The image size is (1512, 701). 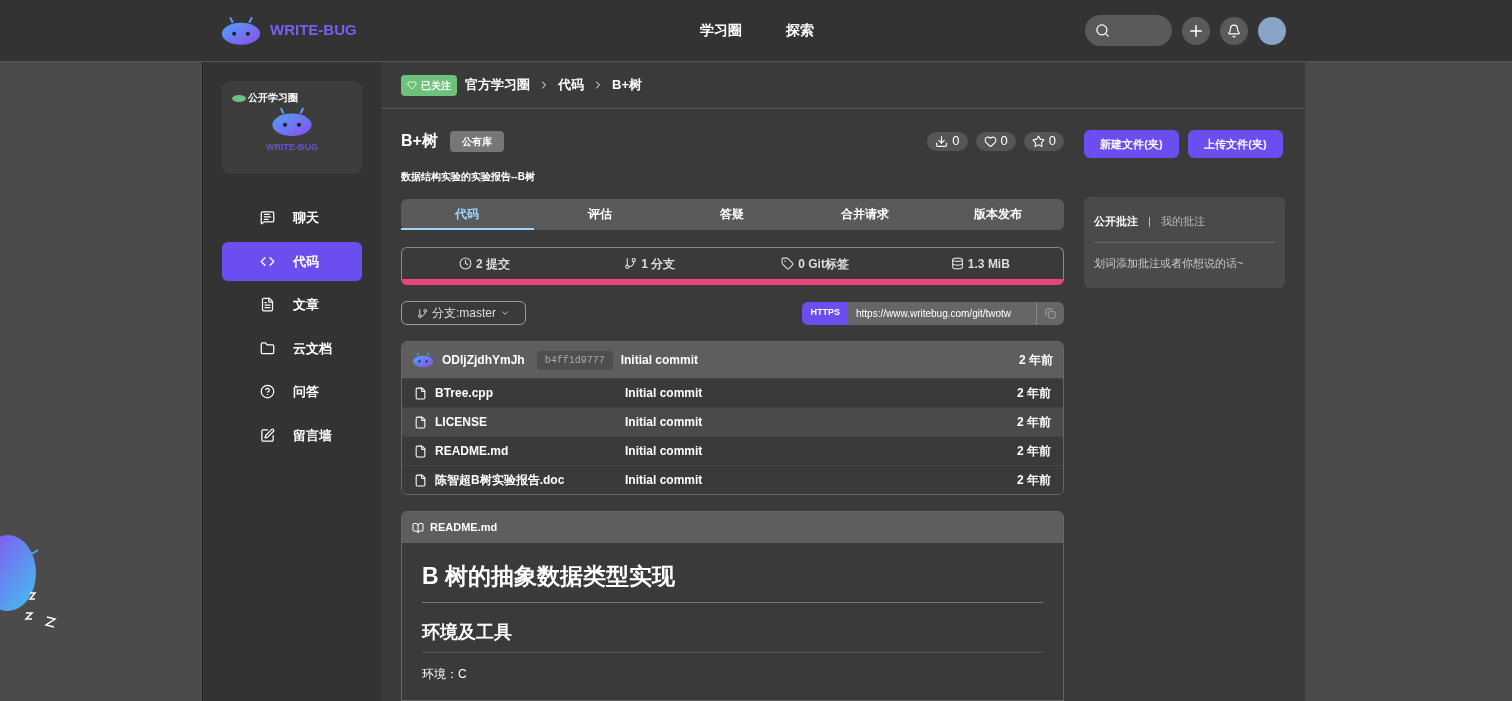 What do you see at coordinates (267, 348) in the screenshot?
I see `folder-icon` at bounding box center [267, 348].